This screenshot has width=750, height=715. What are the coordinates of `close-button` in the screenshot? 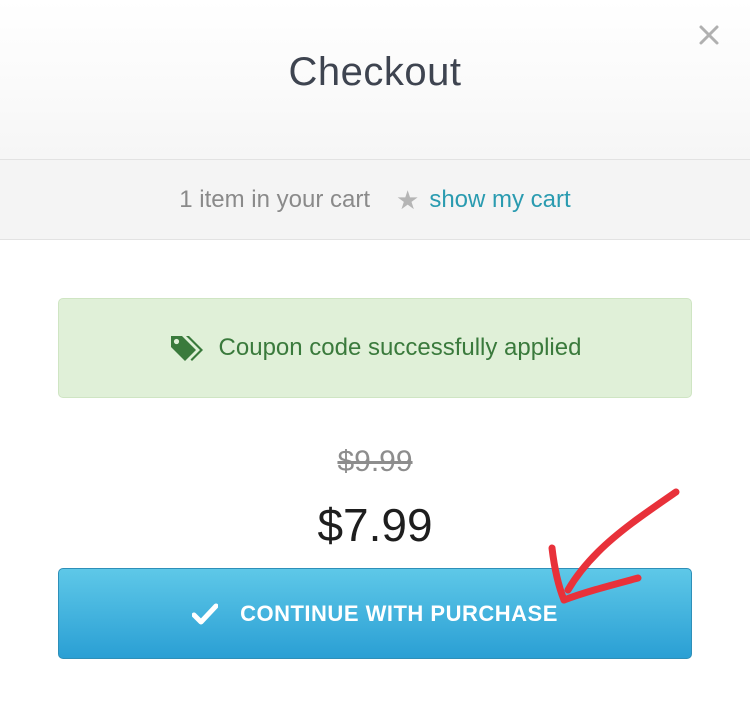 It's located at (709, 35).